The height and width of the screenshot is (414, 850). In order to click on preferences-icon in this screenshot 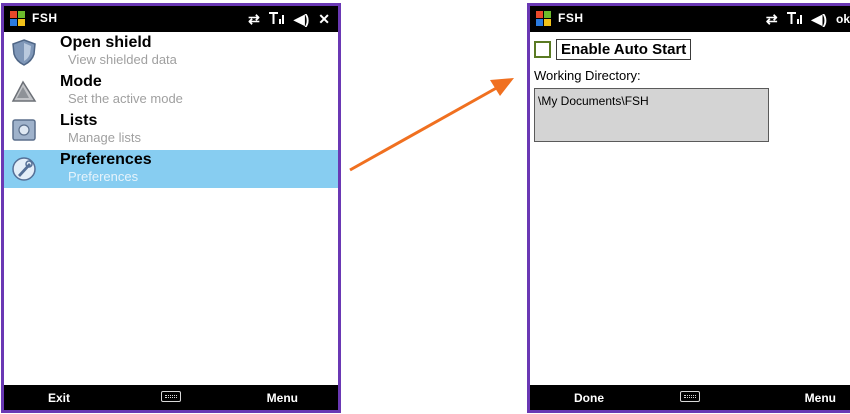, I will do `click(24, 169)`.